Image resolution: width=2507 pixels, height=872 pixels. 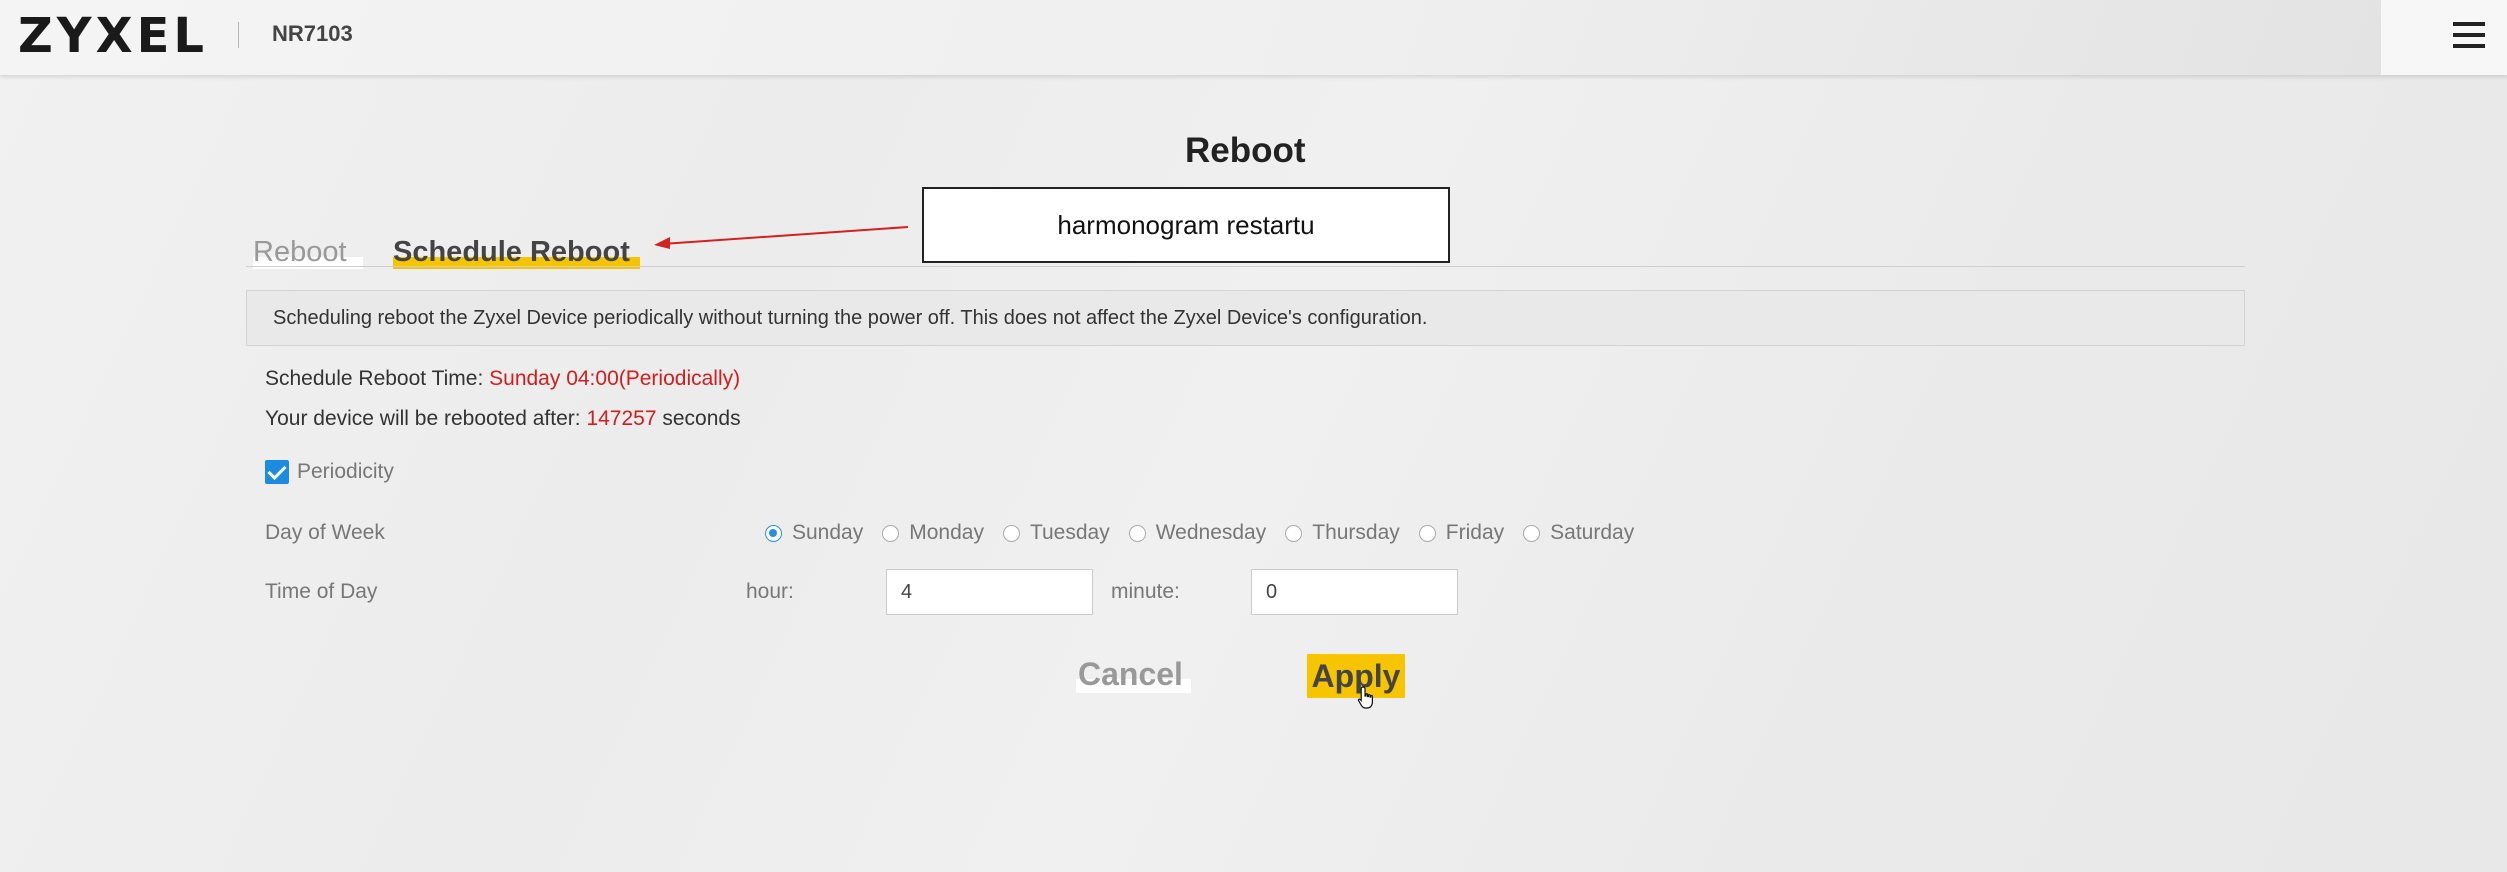 What do you see at coordinates (621, 418) in the screenshot?
I see `countdown-value: 147257` at bounding box center [621, 418].